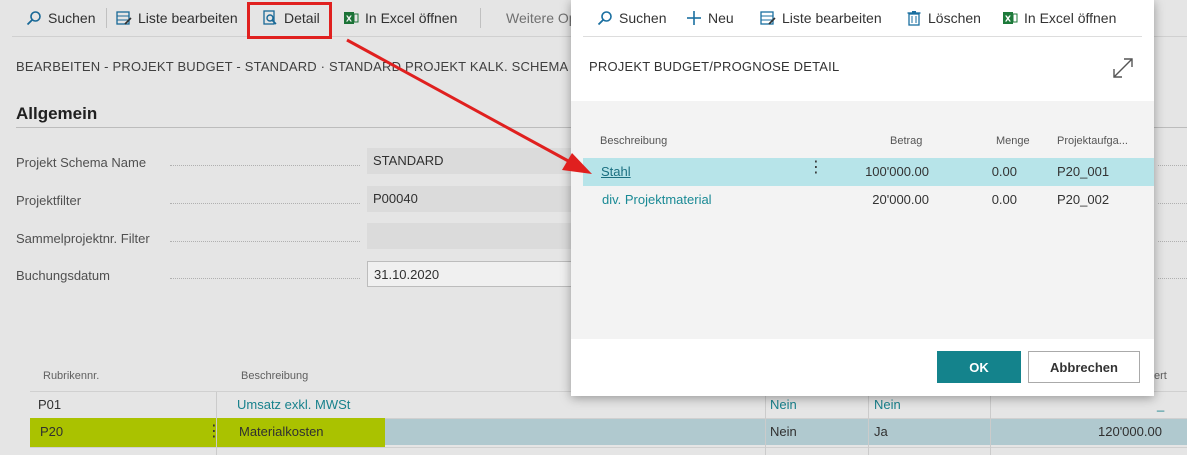 Image resolution: width=1187 pixels, height=455 pixels. Describe the element at coordinates (1070, 18) in the screenshot. I see `excel-label: In Excel öffnen` at that location.